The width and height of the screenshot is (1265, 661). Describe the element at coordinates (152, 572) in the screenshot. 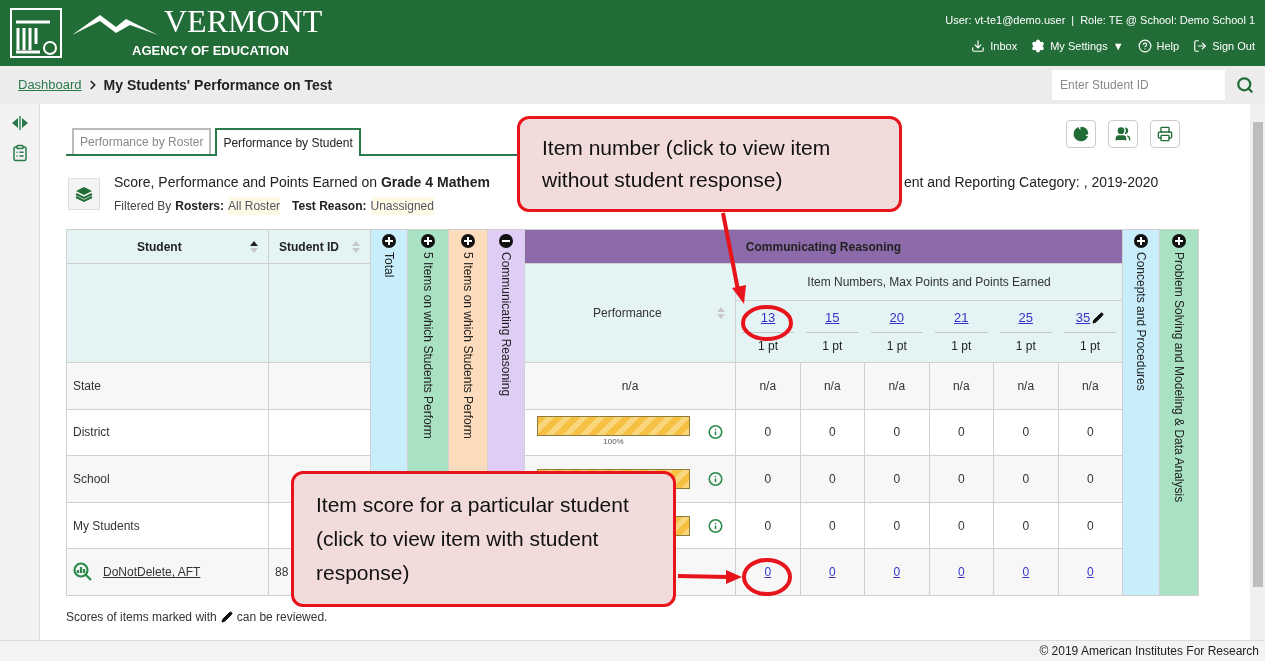

I see `student-link: DoNotDelete, AFT` at that location.